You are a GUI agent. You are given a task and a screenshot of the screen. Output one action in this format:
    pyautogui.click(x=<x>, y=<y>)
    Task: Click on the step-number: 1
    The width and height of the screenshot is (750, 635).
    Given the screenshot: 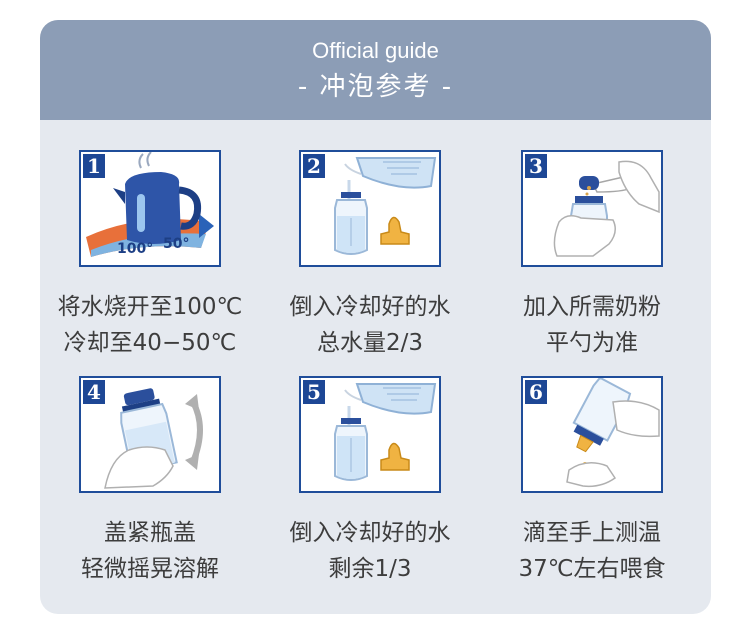 What is the action you would take?
    pyautogui.click(x=94, y=166)
    